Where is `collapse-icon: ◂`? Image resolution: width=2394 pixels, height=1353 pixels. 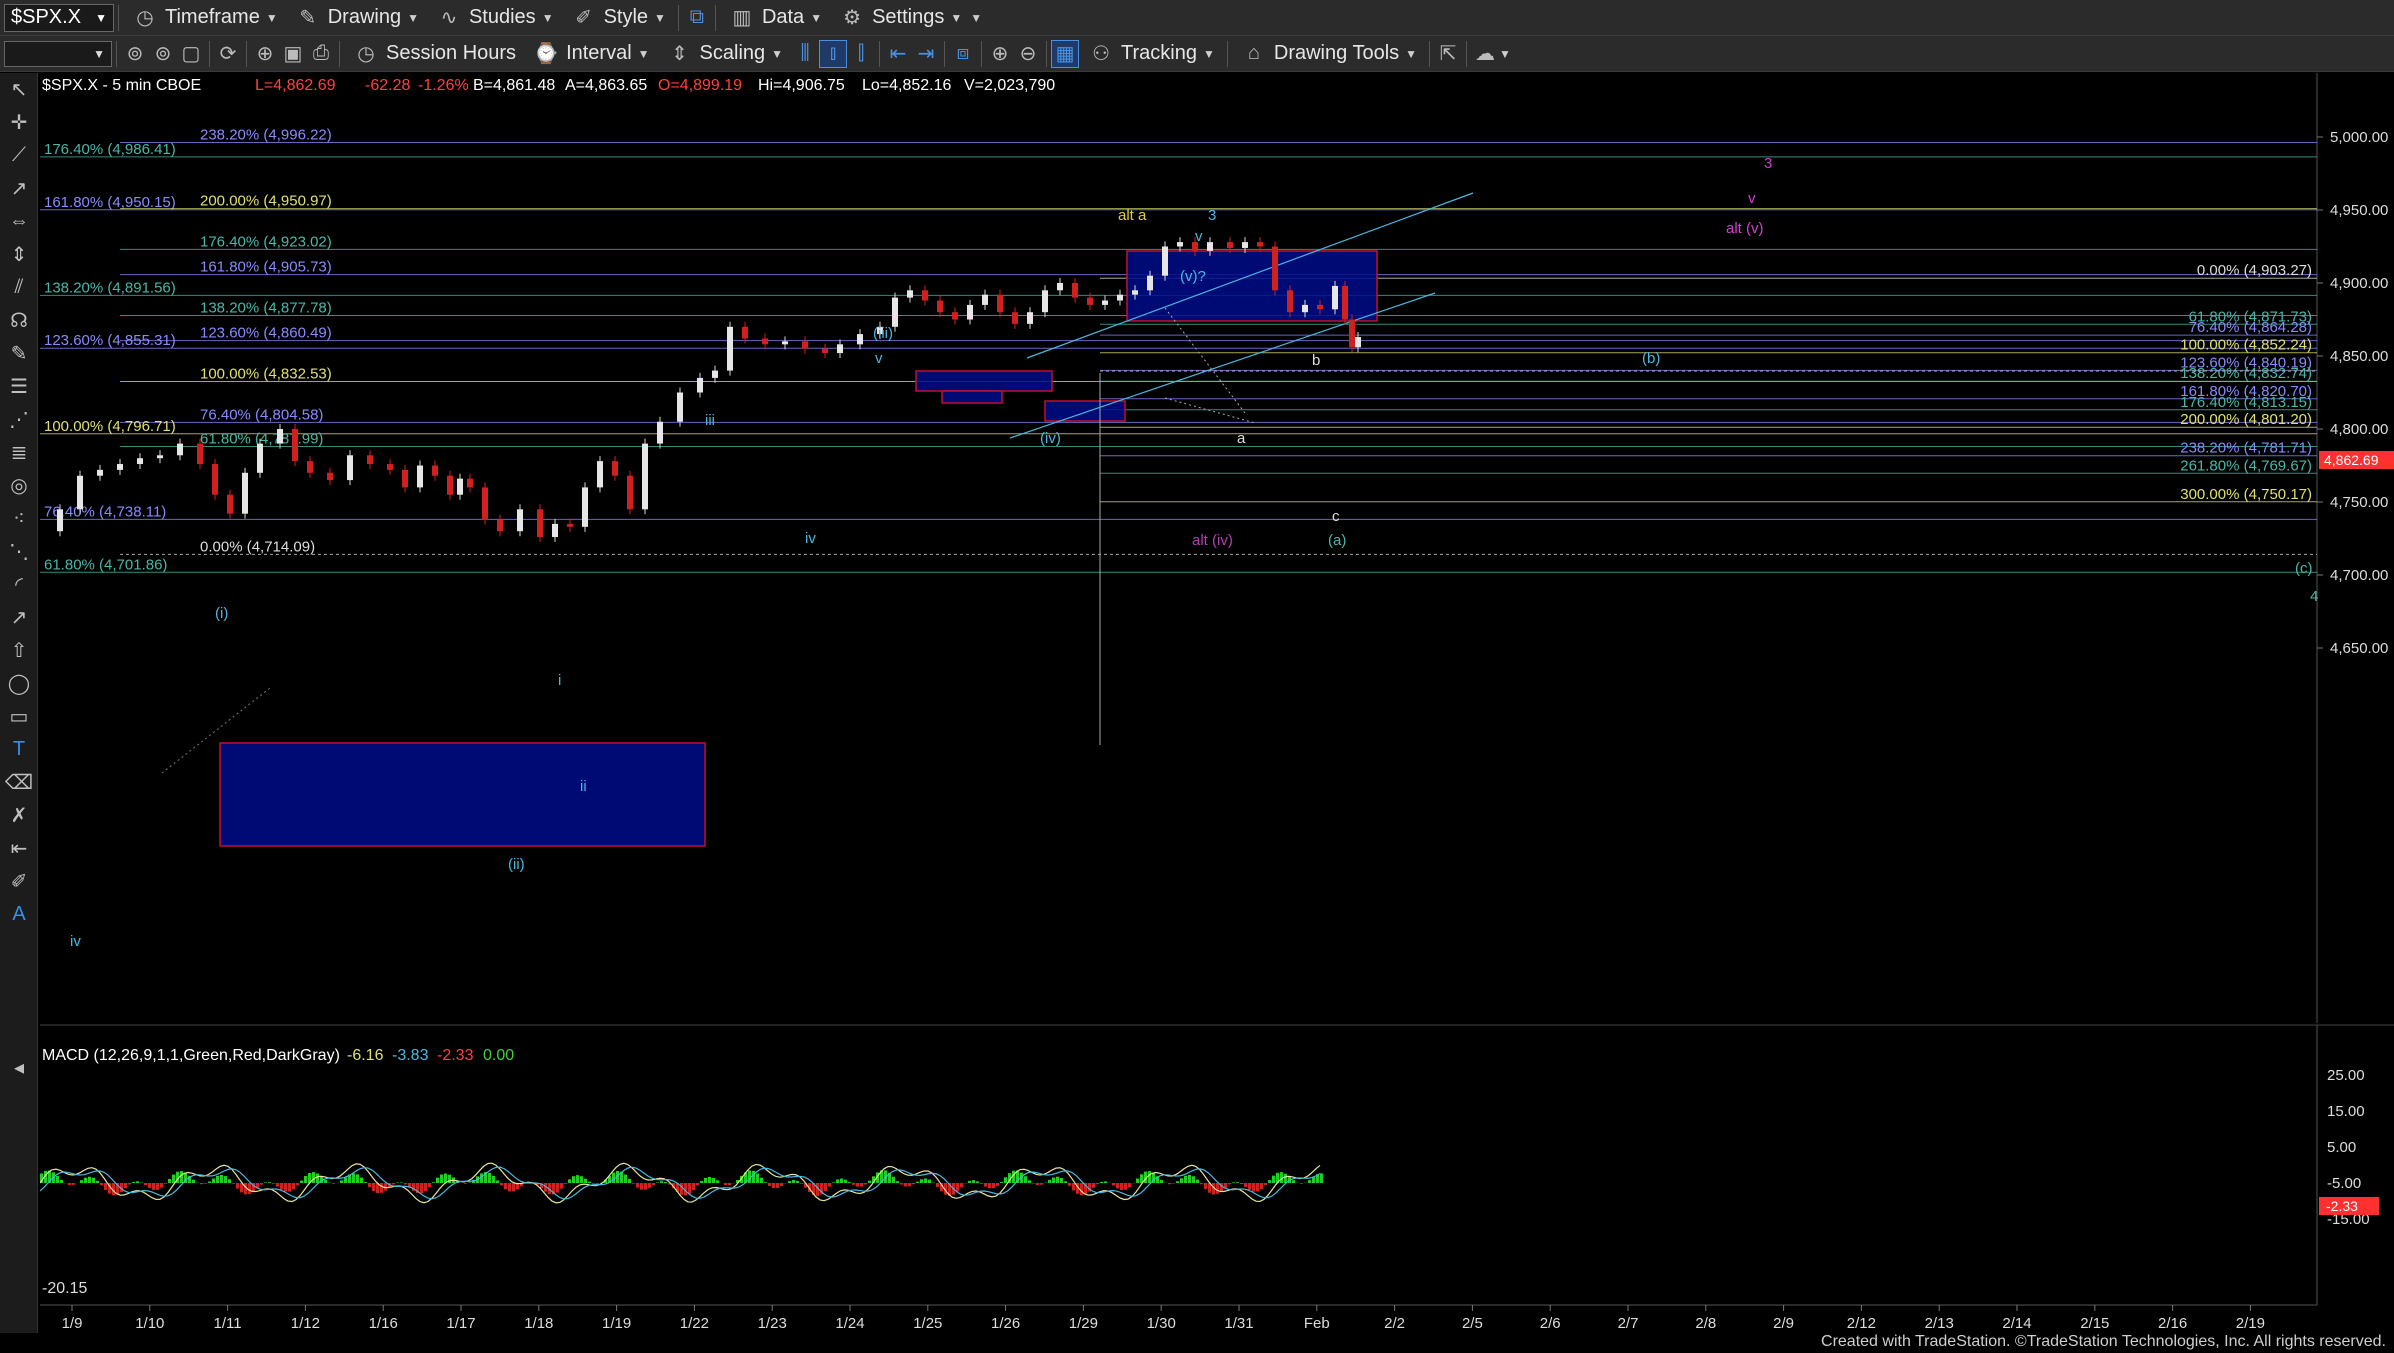
collapse-icon: ◂ is located at coordinates (19, 1067).